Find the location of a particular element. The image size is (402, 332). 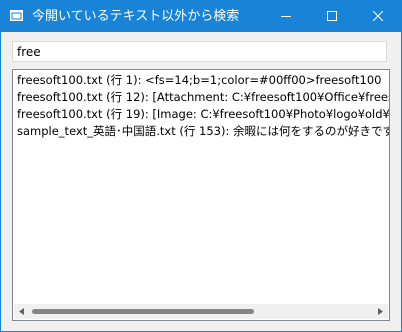

close-button is located at coordinates (378, 16).